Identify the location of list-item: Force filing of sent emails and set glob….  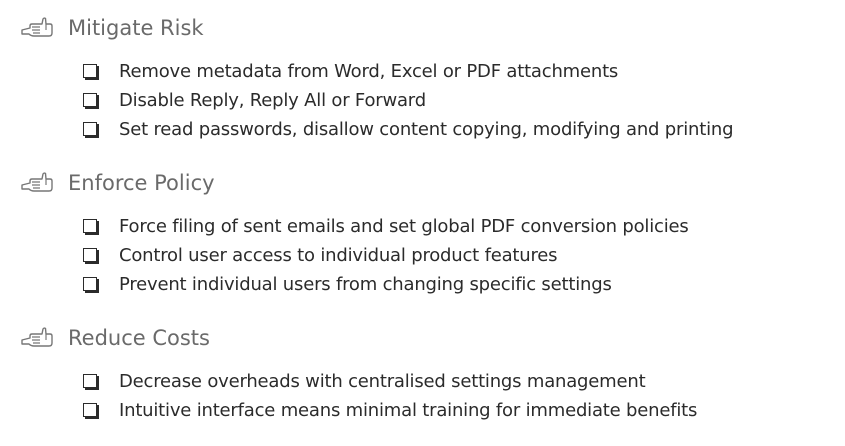
(386, 226).